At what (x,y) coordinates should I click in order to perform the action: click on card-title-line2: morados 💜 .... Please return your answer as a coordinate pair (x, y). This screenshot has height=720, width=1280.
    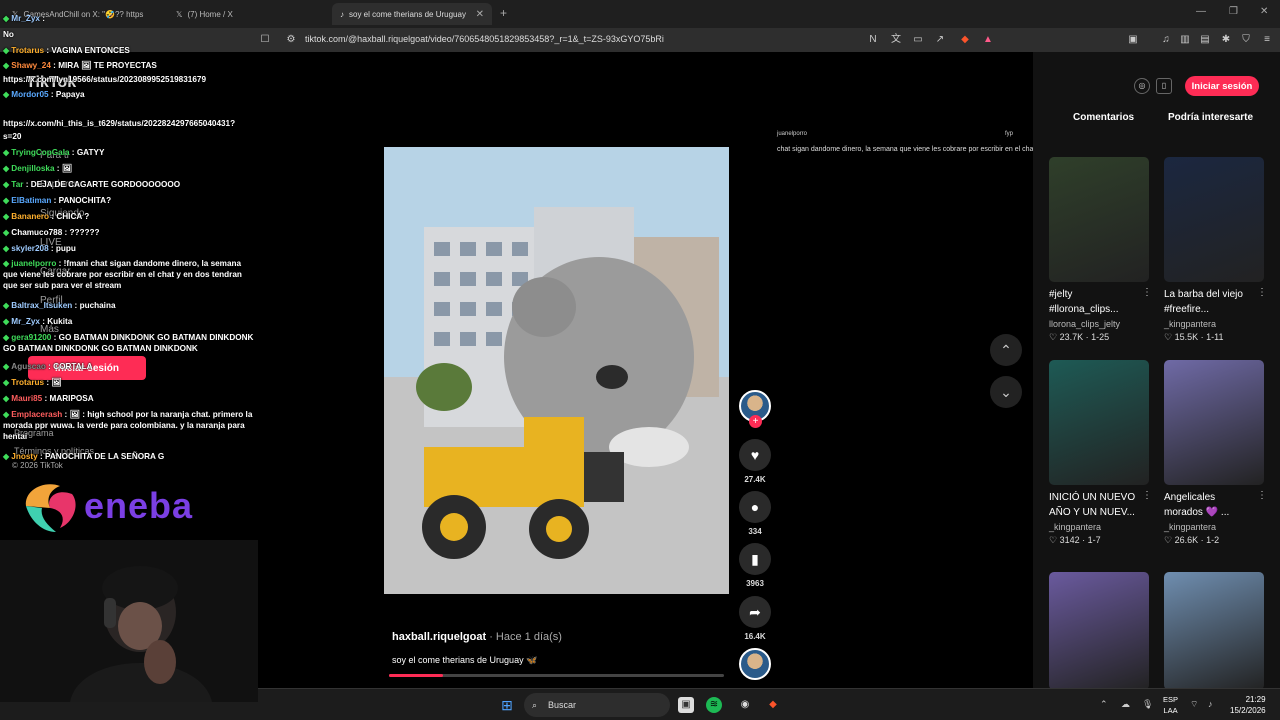
    Looking at the image, I should click on (1214, 513).